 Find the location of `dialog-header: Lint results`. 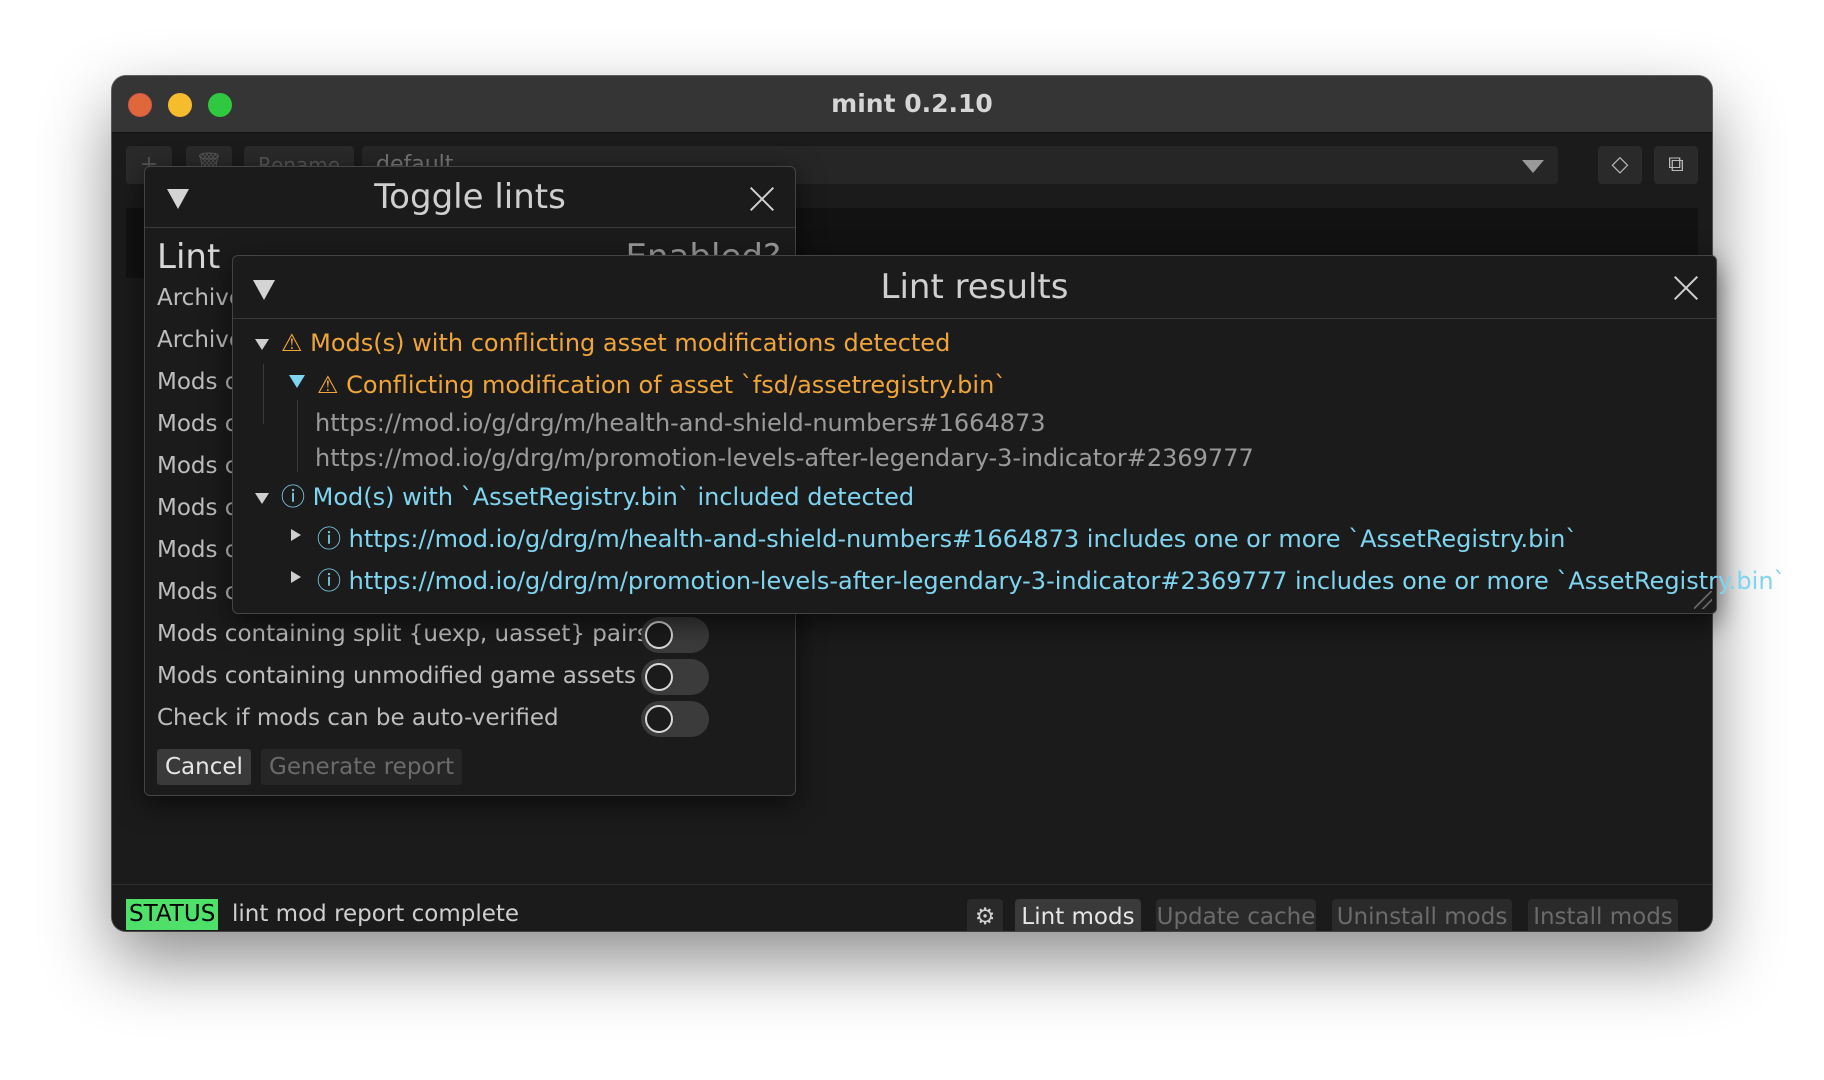

dialog-header: Lint results is located at coordinates (974, 287).